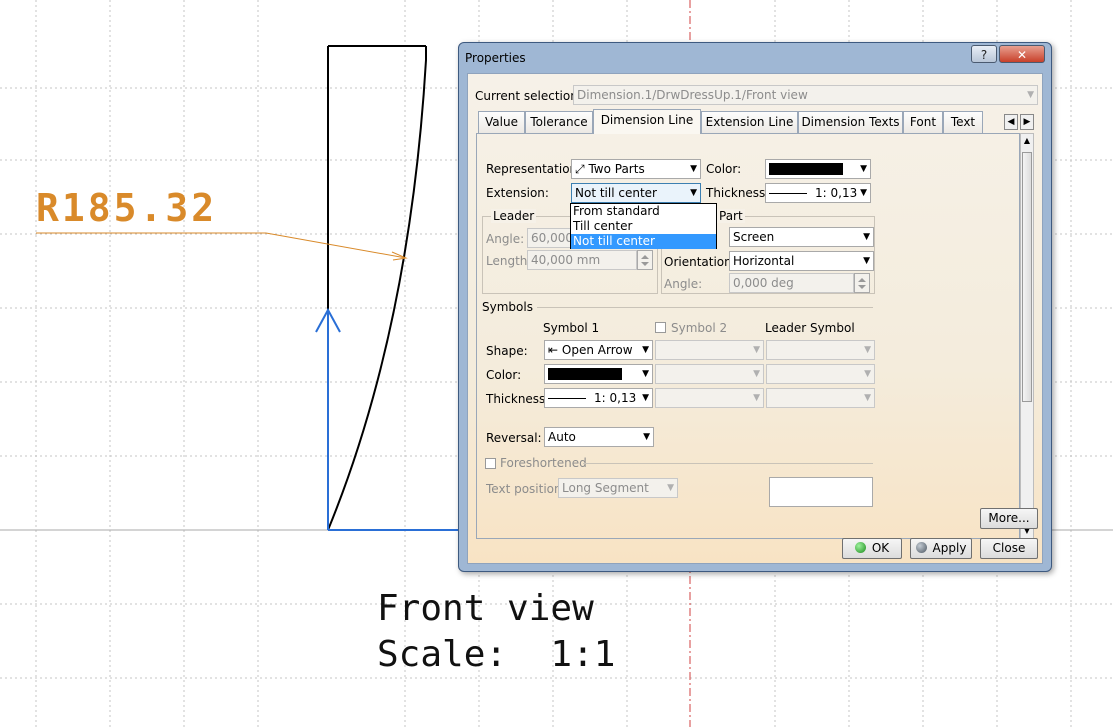  What do you see at coordinates (709, 374) in the screenshot?
I see `symbol2-color-select: ▼` at bounding box center [709, 374].